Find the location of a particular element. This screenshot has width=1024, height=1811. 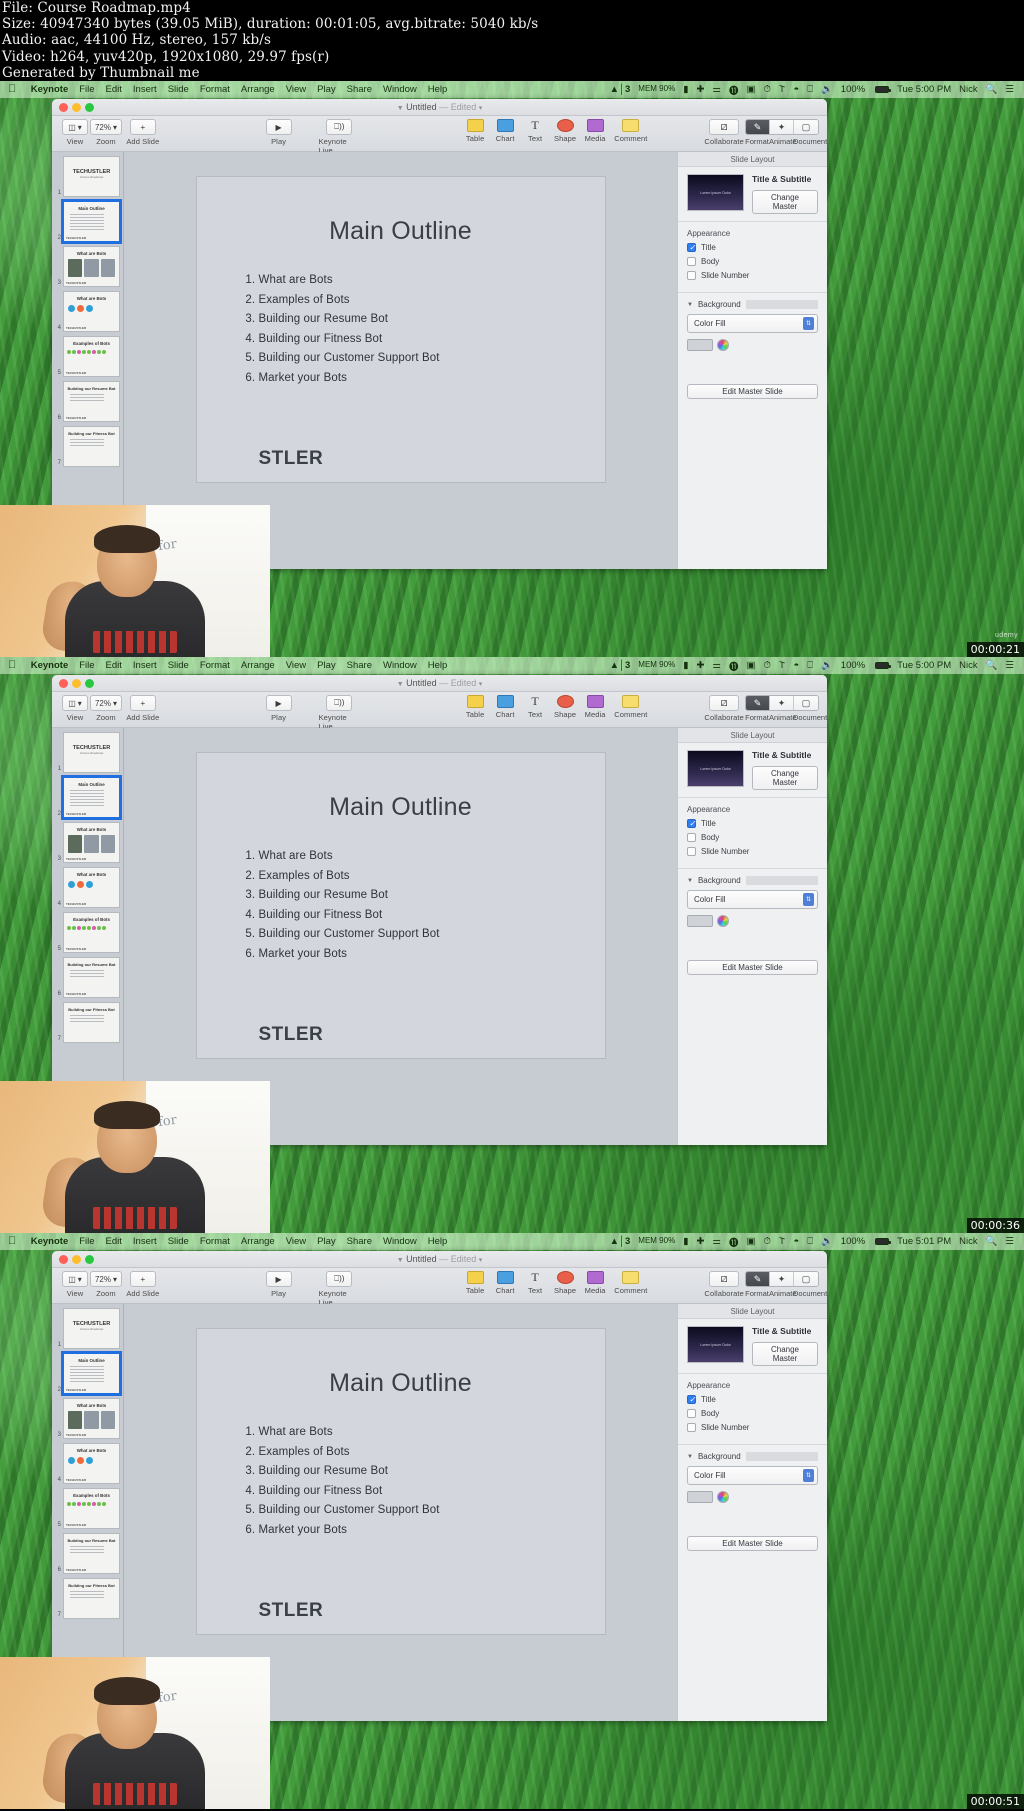

format-tab: ✎ is located at coordinates (758, 1279).